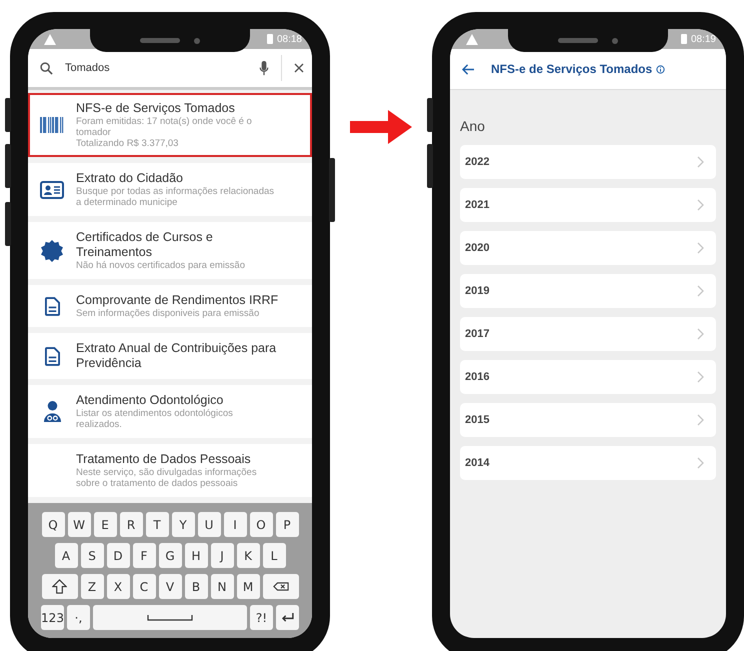 The height and width of the screenshot is (651, 744). I want to click on service-title: Atendimento Odontológico, so click(150, 400).